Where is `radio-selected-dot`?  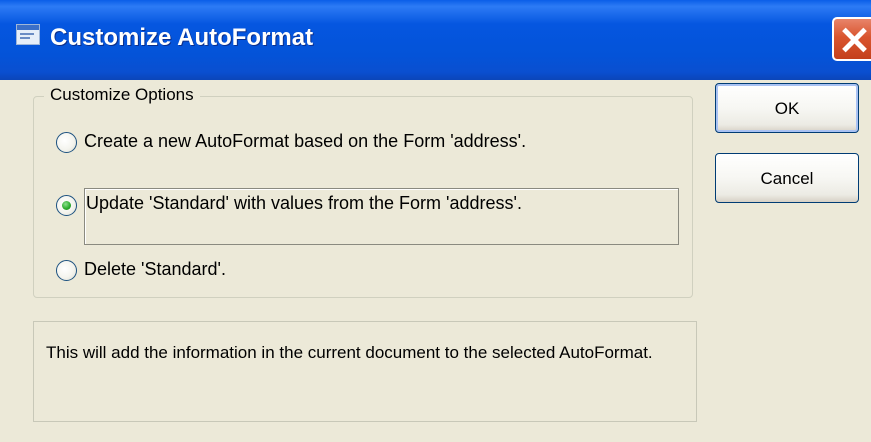 radio-selected-dot is located at coordinates (66, 205).